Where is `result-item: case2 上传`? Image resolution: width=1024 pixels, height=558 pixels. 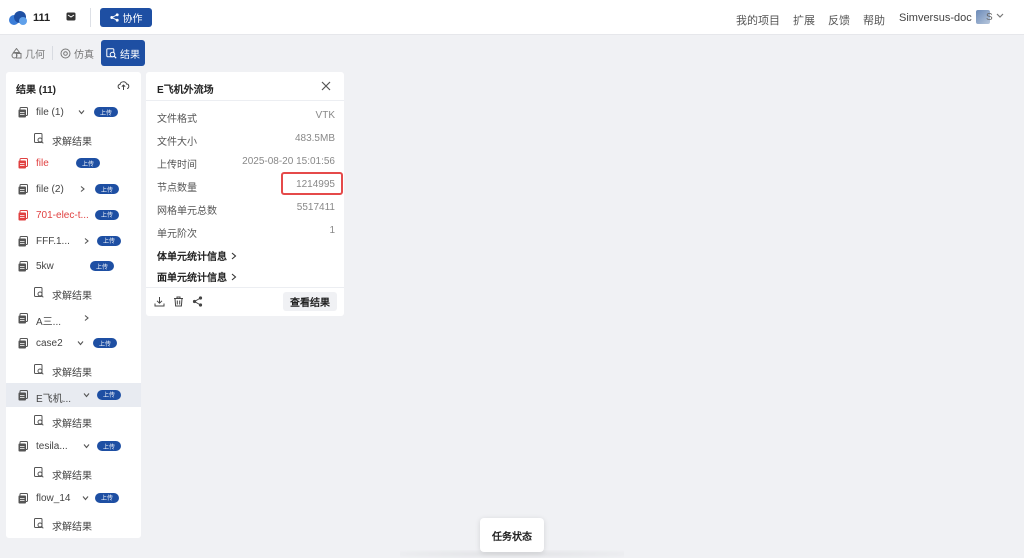 result-item: case2 上传 is located at coordinates (73, 343).